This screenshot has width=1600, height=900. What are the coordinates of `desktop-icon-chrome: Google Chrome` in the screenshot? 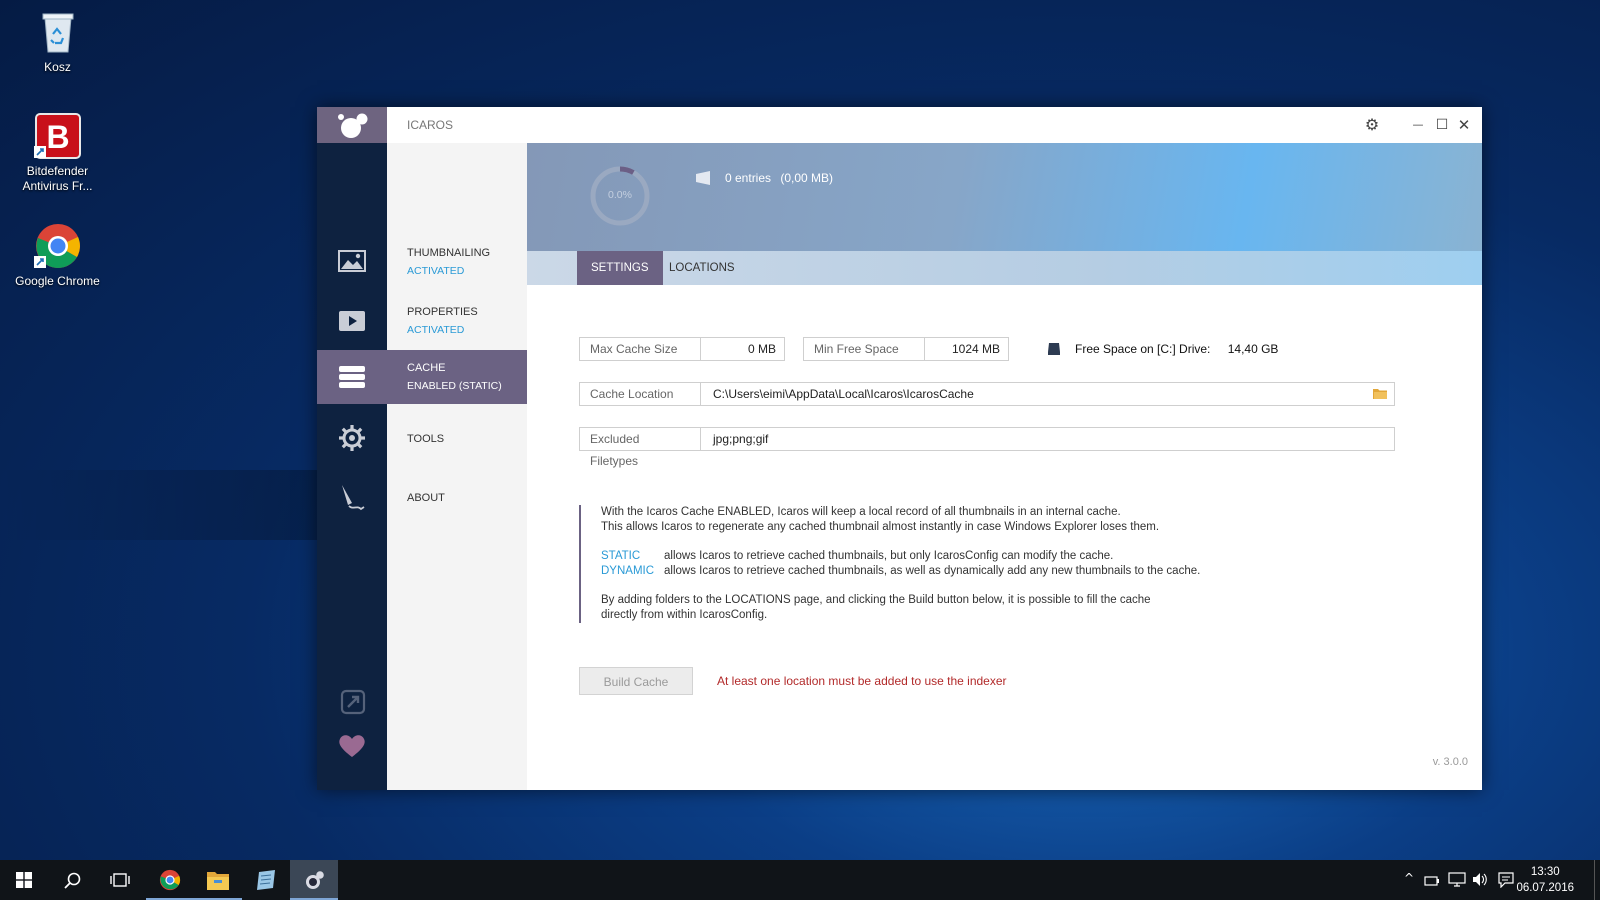 It's located at (57, 255).